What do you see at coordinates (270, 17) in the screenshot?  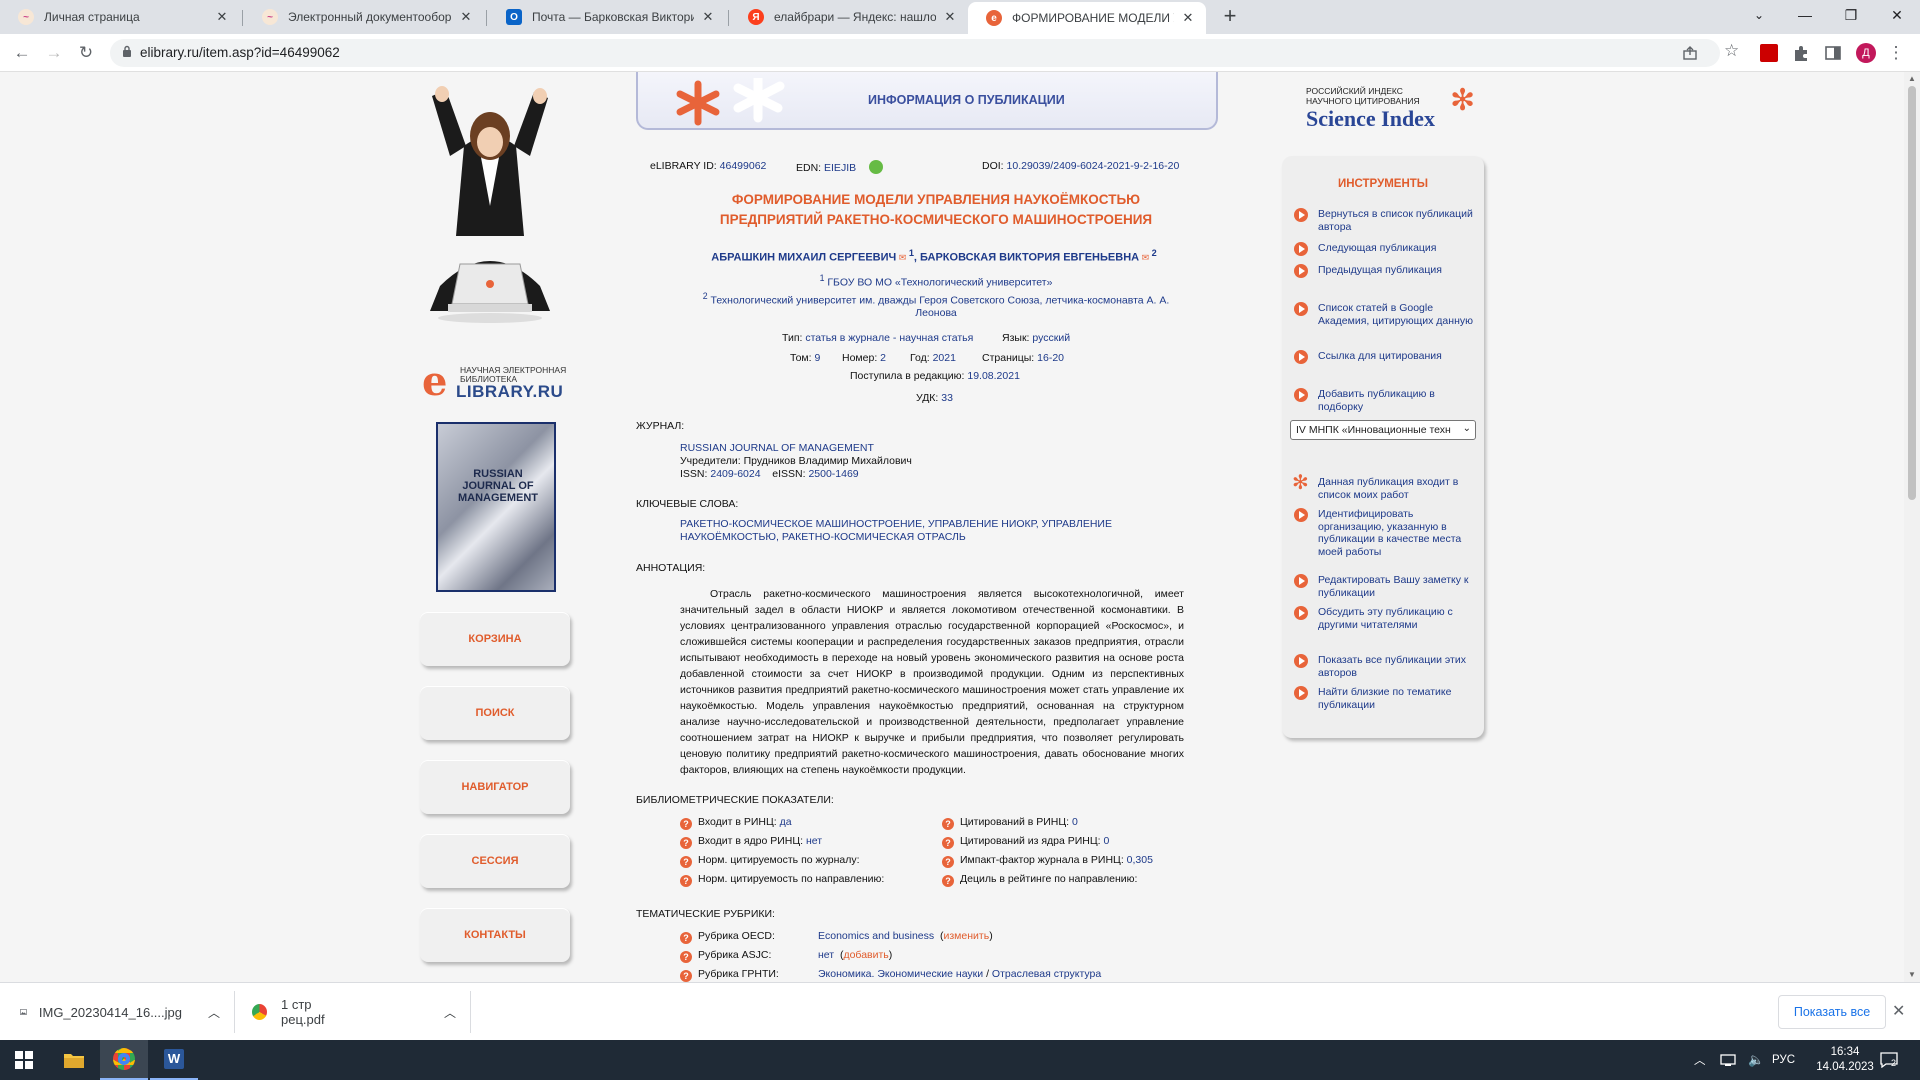 I see `tab-favicon-icon: ~` at bounding box center [270, 17].